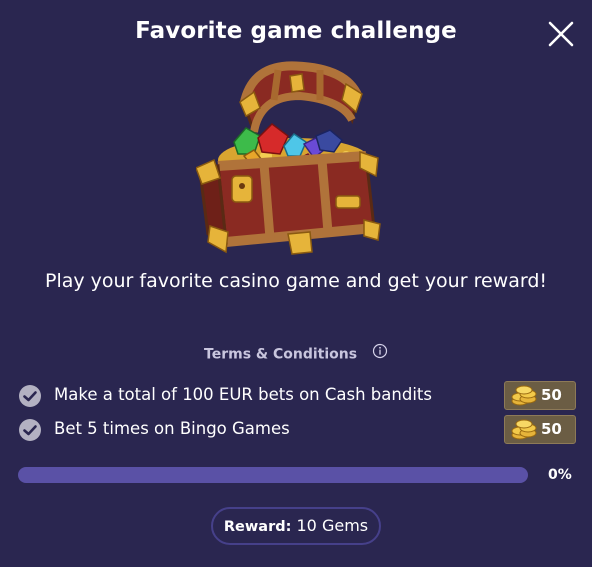 This screenshot has height=567, width=592. What do you see at coordinates (560, 475) in the screenshot?
I see `progress-percent: 0%` at bounding box center [560, 475].